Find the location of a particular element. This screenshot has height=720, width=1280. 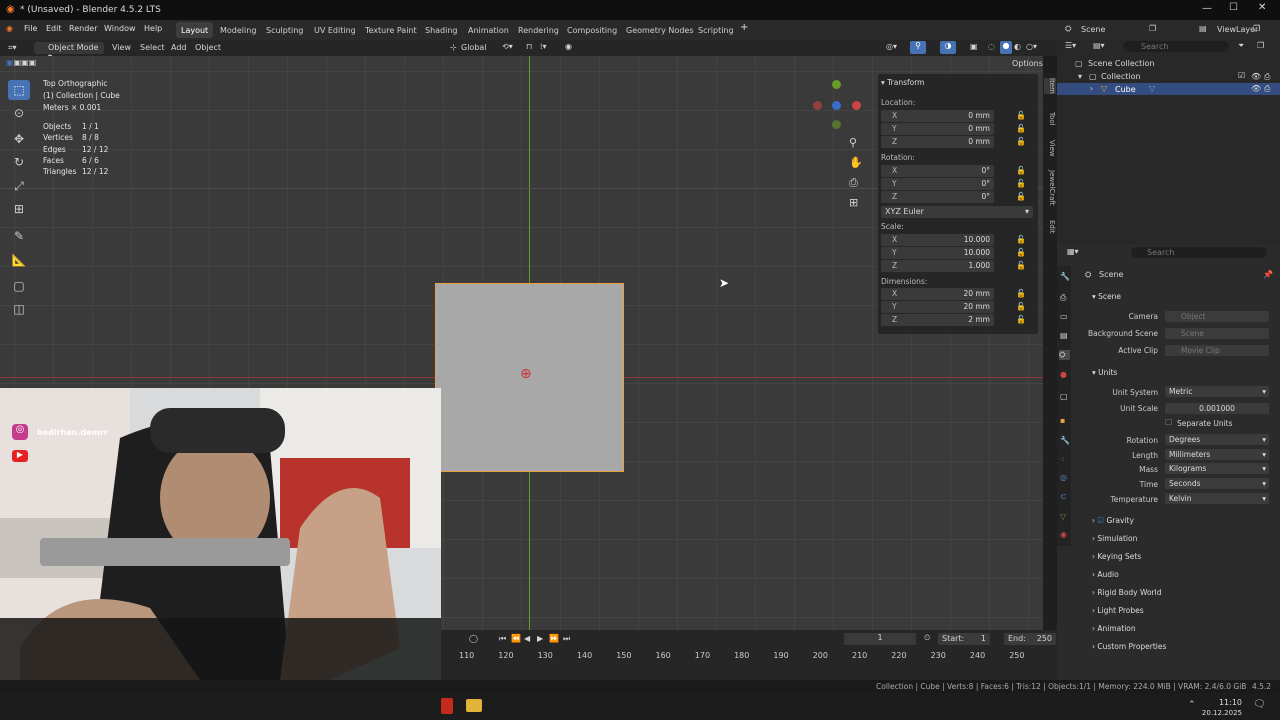

jump-keyframe-back-icon: ⏪ is located at coordinates (516, 638).